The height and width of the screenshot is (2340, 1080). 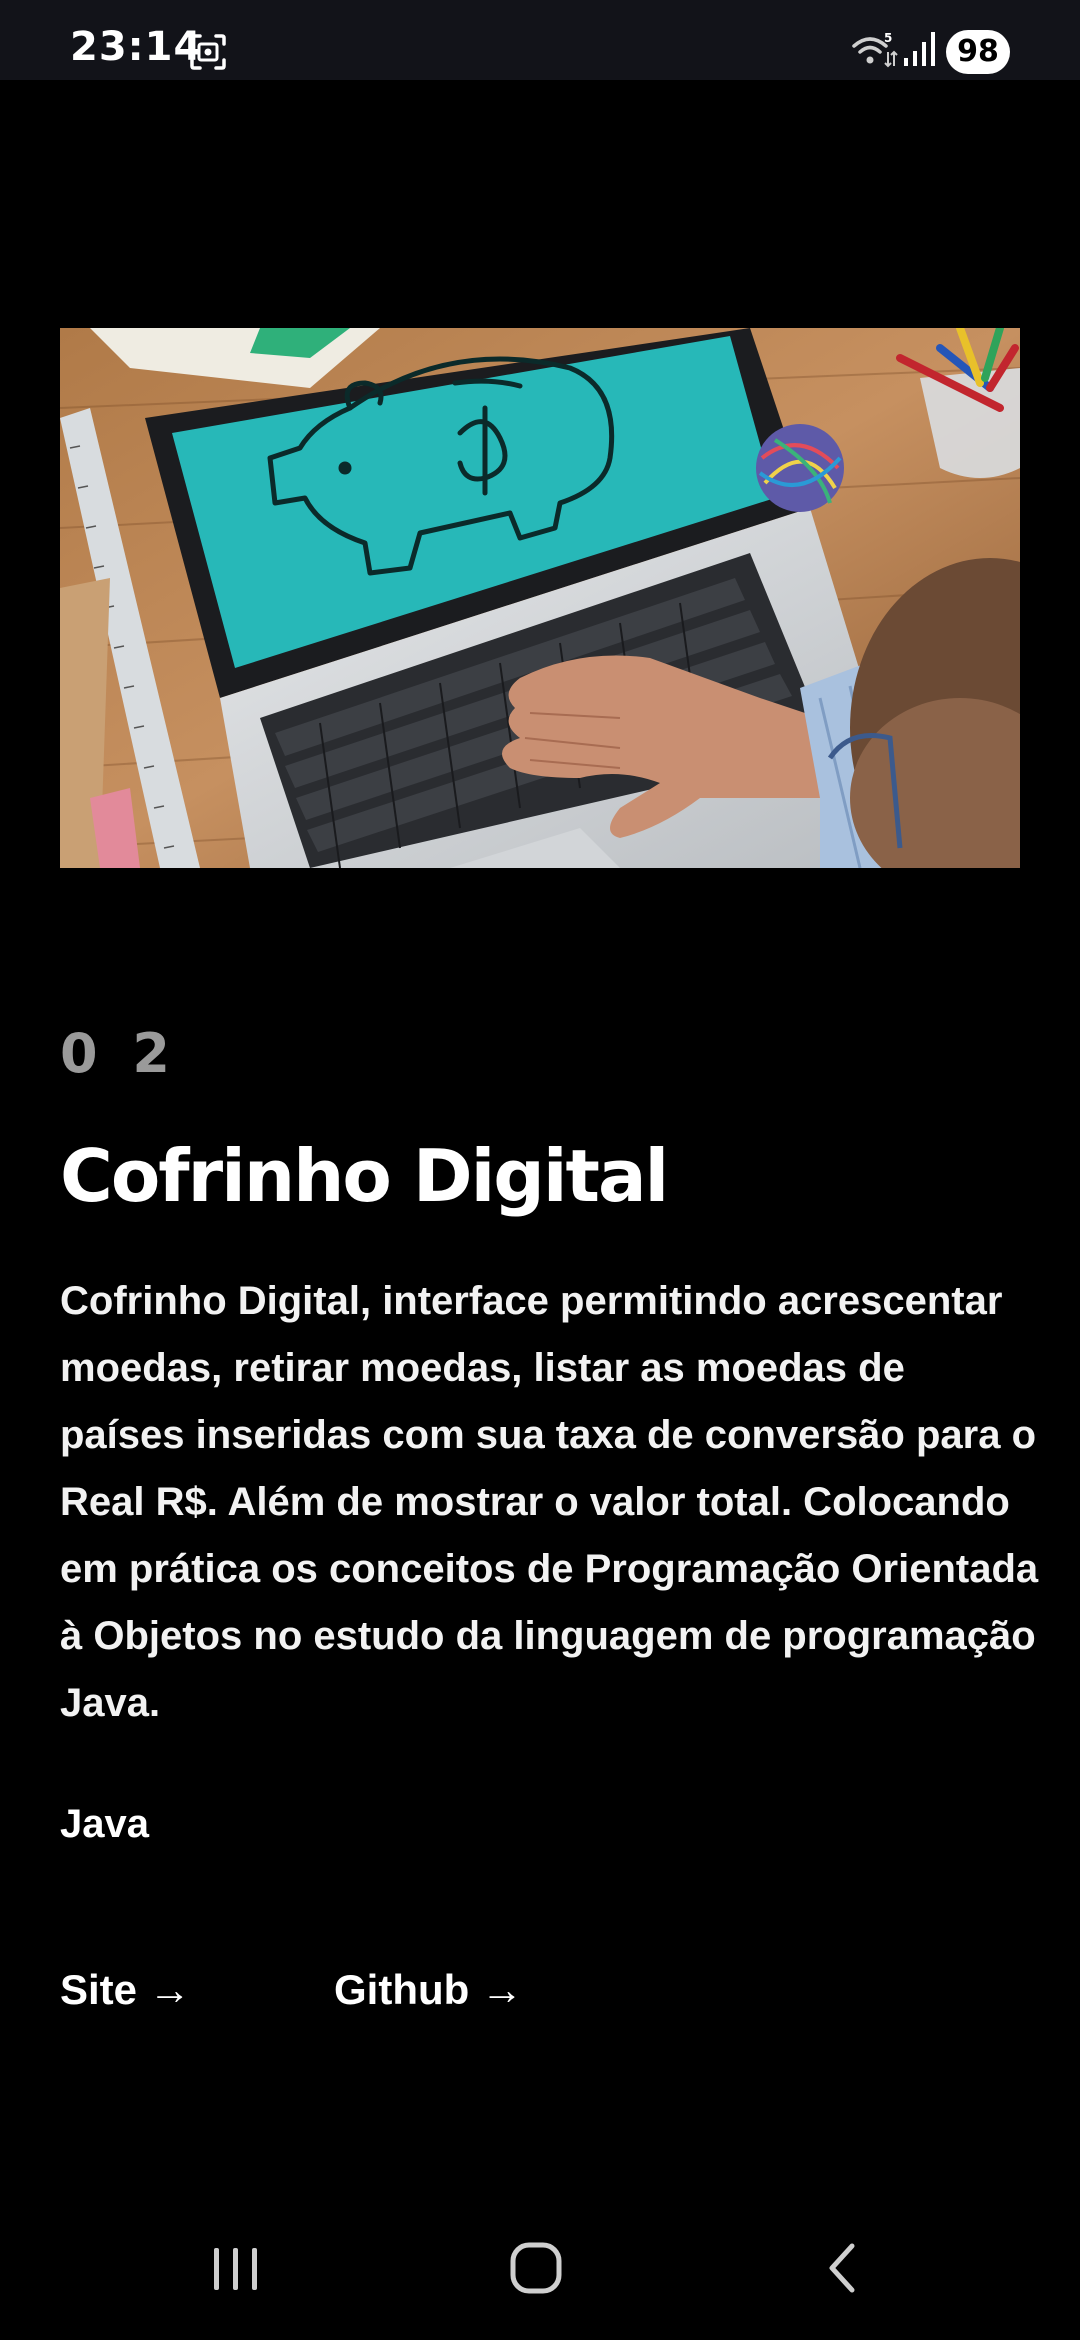 What do you see at coordinates (536, 2268) in the screenshot?
I see `home-icon` at bounding box center [536, 2268].